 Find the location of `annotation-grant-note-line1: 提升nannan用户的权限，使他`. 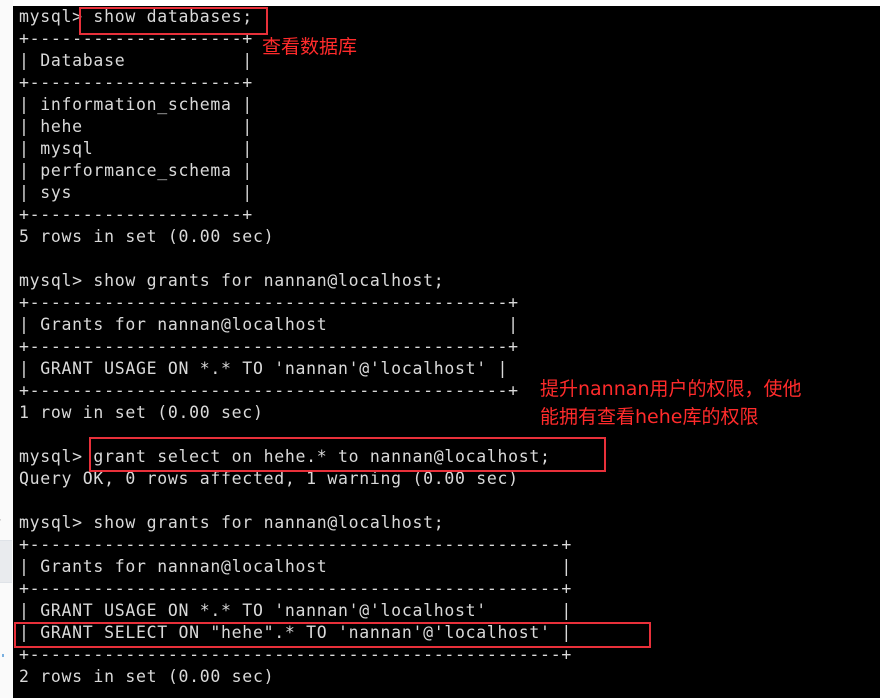

annotation-grant-note-line1: 提升nannan用户的权限，使他 is located at coordinates (671, 389).